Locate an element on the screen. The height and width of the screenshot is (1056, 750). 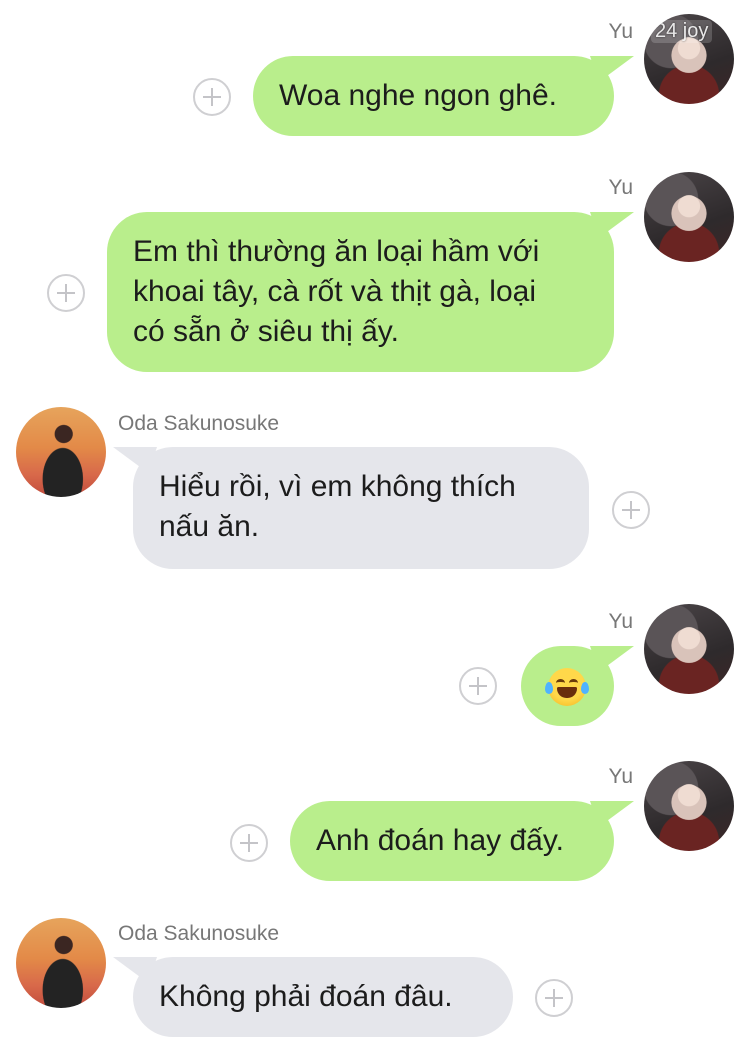
message-text: khoai tây, cà rốt và thịt gà, loại is located at coordinates (334, 291).